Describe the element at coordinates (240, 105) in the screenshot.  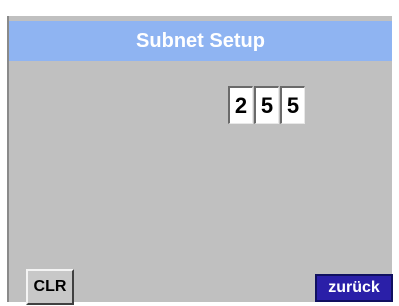
I see `subnet-digit-1: 2` at that location.